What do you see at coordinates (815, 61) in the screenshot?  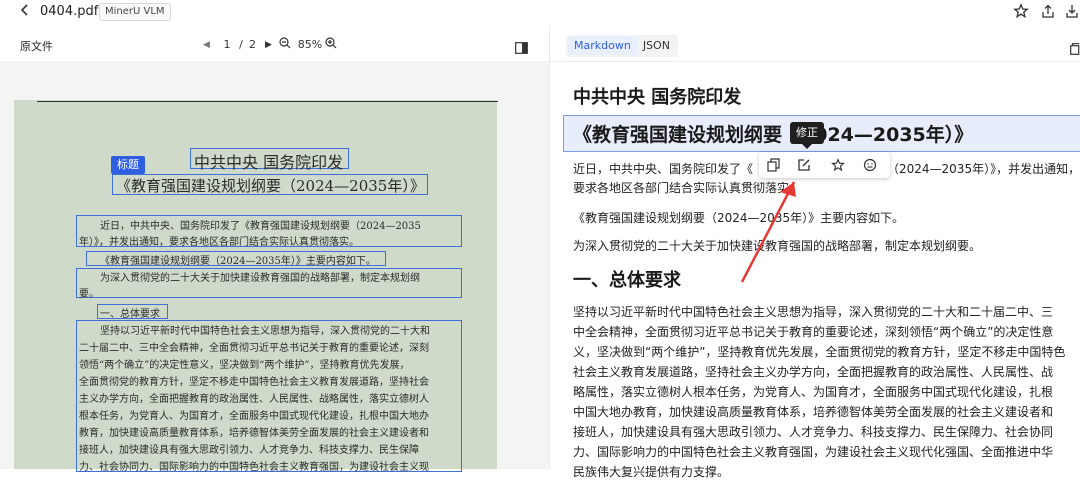 I see `tabs-divider` at bounding box center [815, 61].